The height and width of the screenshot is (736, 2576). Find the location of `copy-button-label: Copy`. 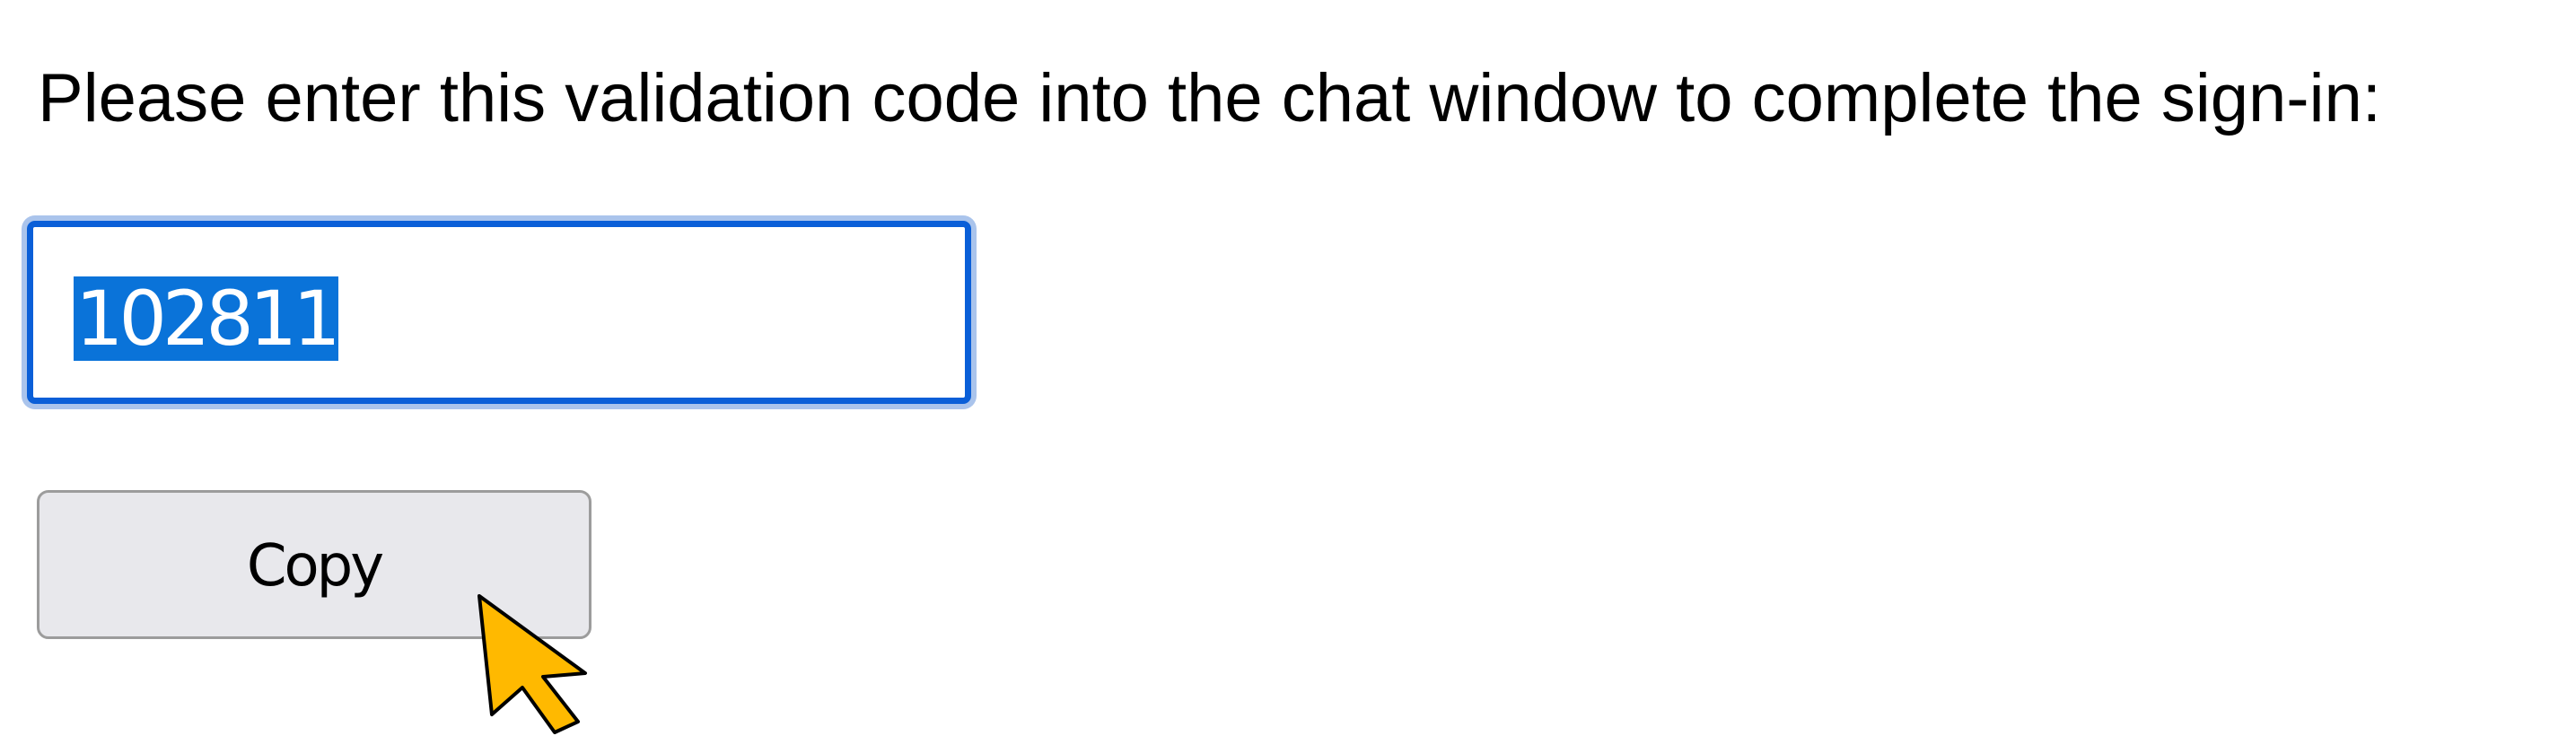

copy-button-label: Copy is located at coordinates (315, 566).